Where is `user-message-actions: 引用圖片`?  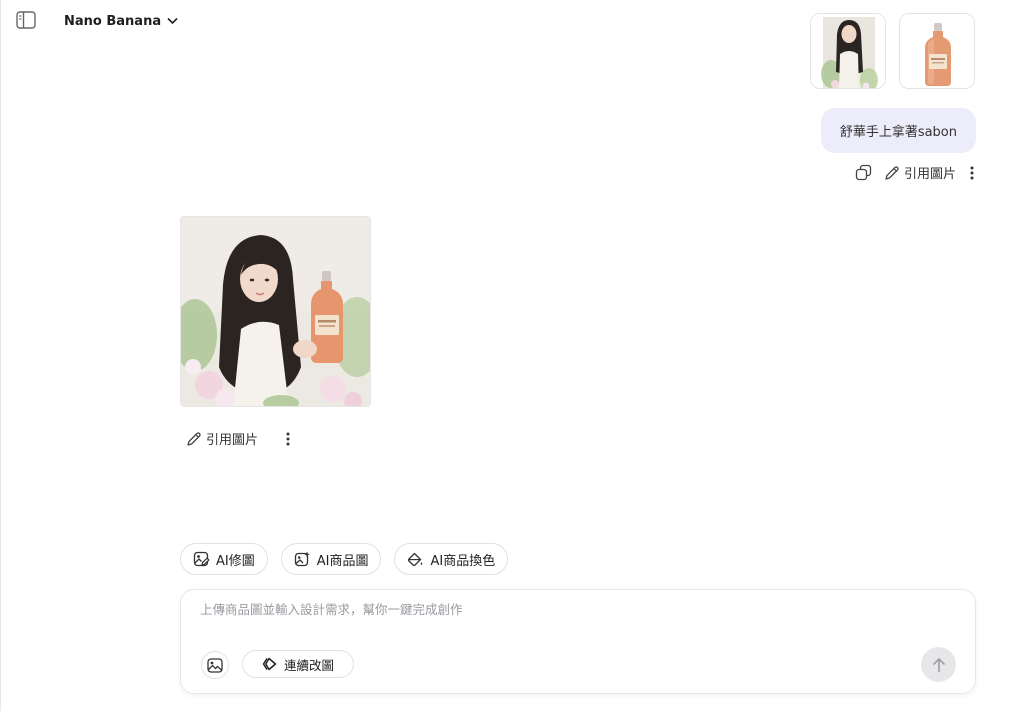 user-message-actions: 引用圖片 is located at coordinates (915, 172).